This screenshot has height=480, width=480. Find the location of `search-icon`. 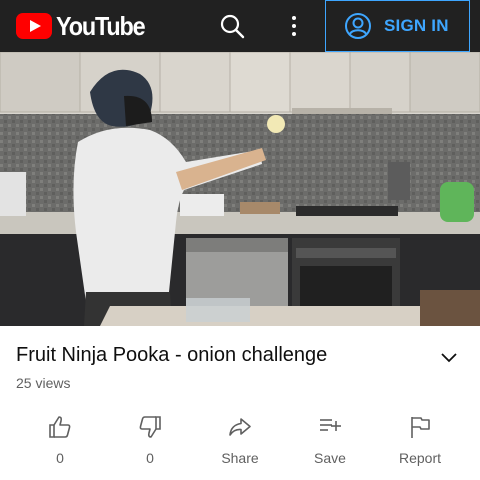

search-icon is located at coordinates (232, 26).